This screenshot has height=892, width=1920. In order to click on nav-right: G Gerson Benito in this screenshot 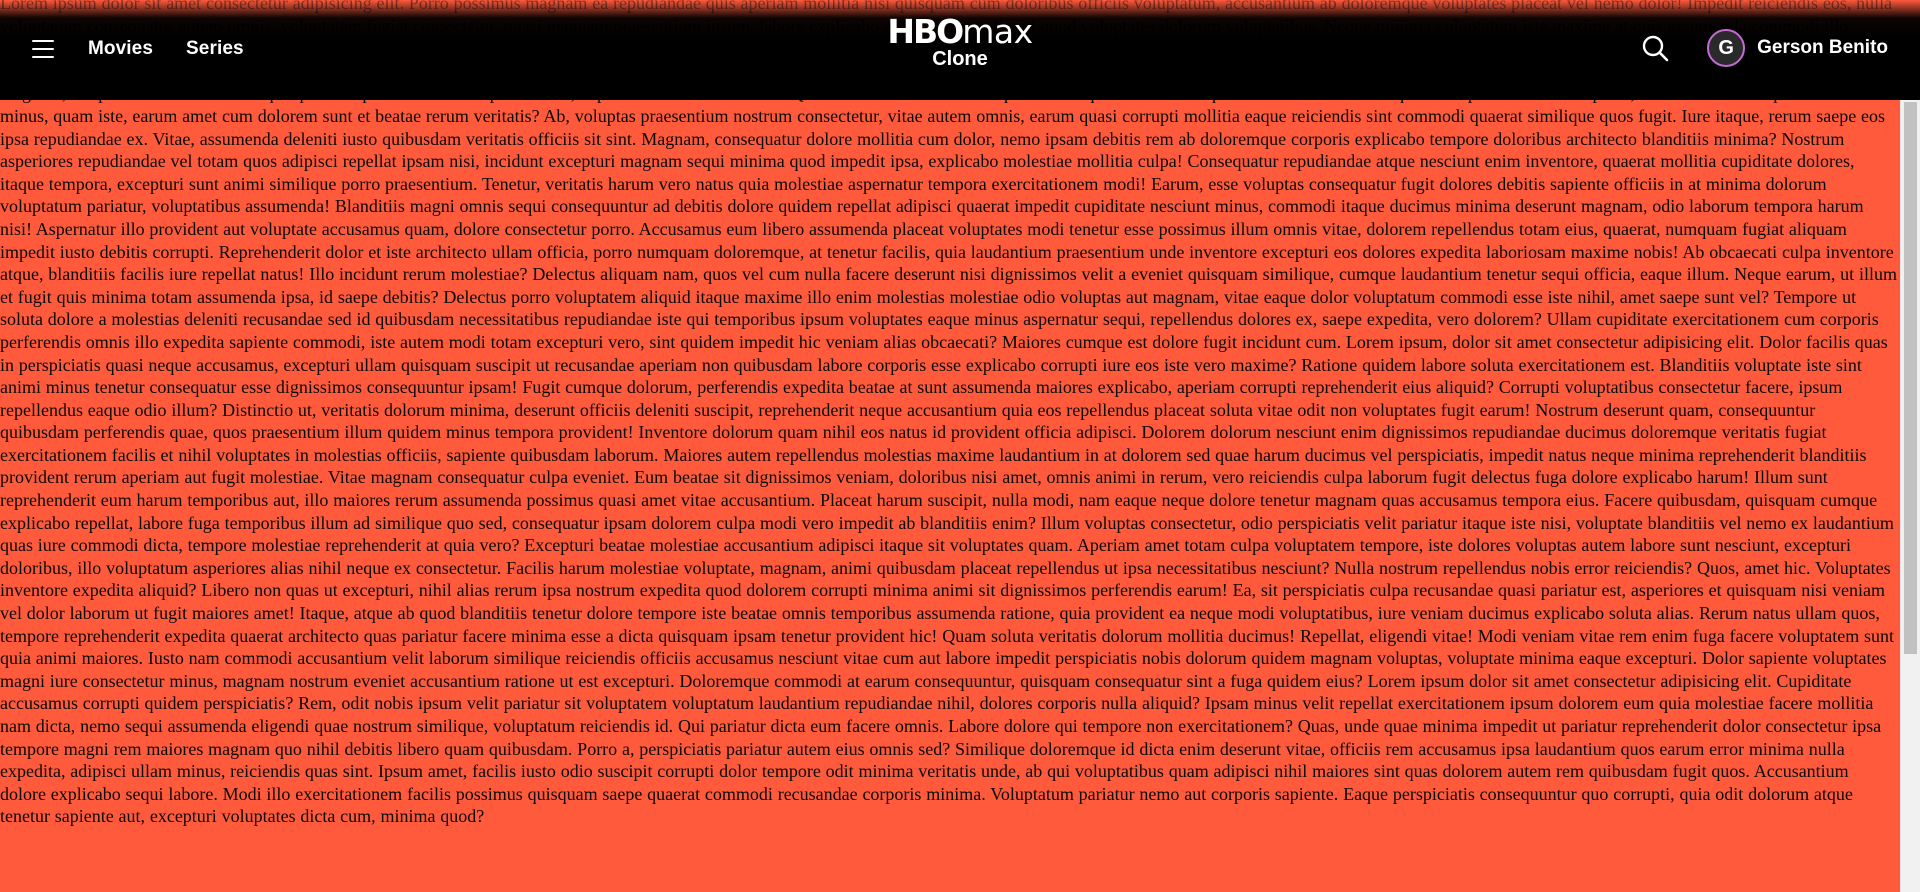, I will do `click(1764, 48)`.